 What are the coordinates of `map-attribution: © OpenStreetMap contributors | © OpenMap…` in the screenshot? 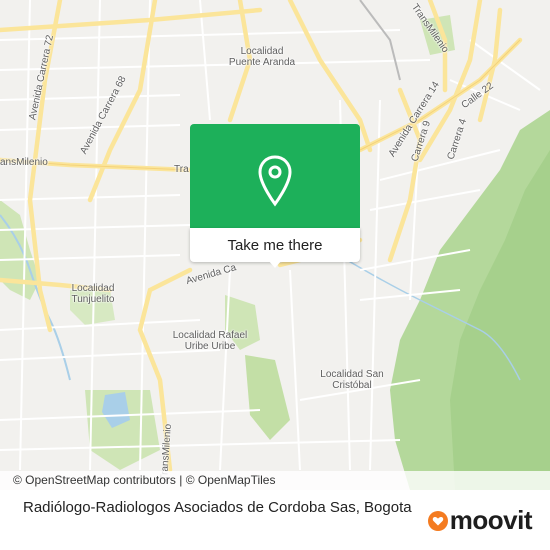 It's located at (275, 480).